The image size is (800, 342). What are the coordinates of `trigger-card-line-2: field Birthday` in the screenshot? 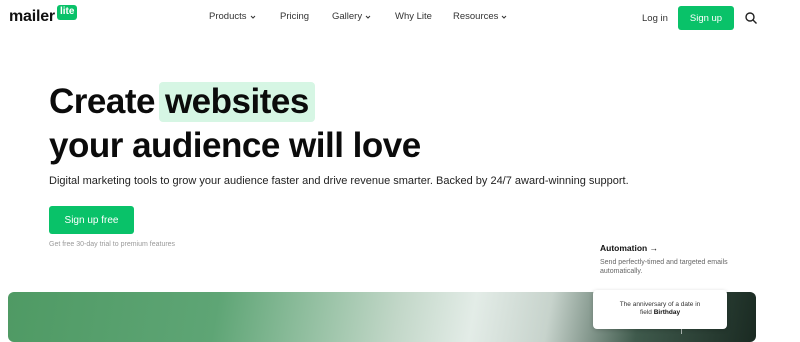 It's located at (660, 313).